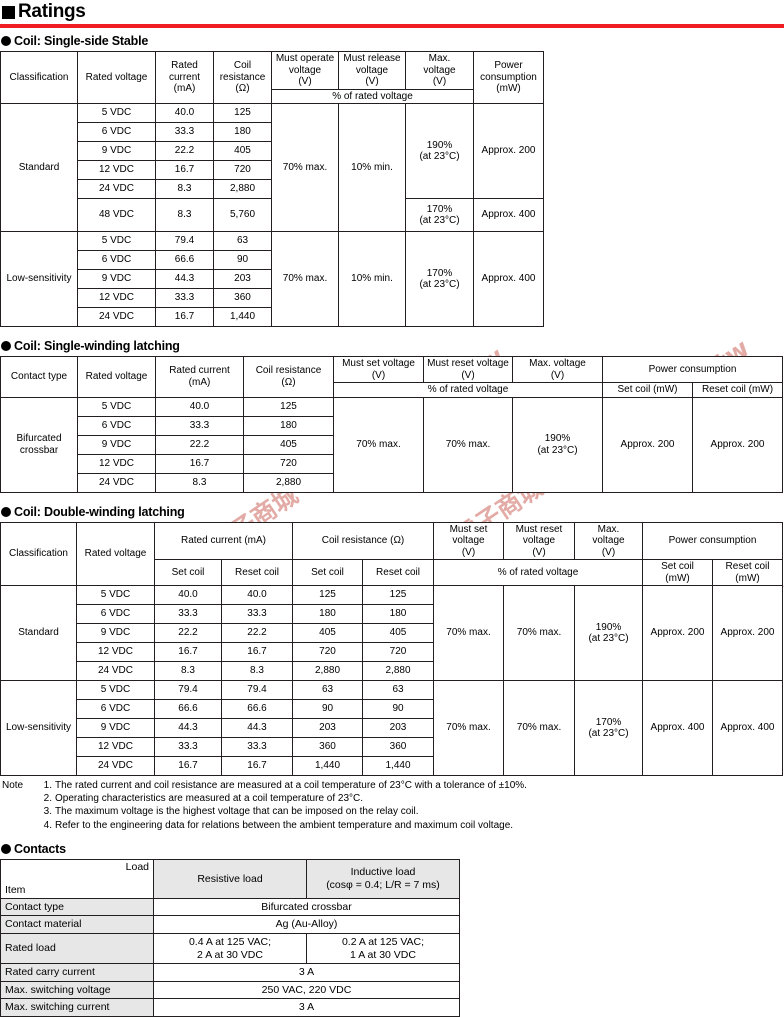  I want to click on cell-set-resistance: 405, so click(327, 633).